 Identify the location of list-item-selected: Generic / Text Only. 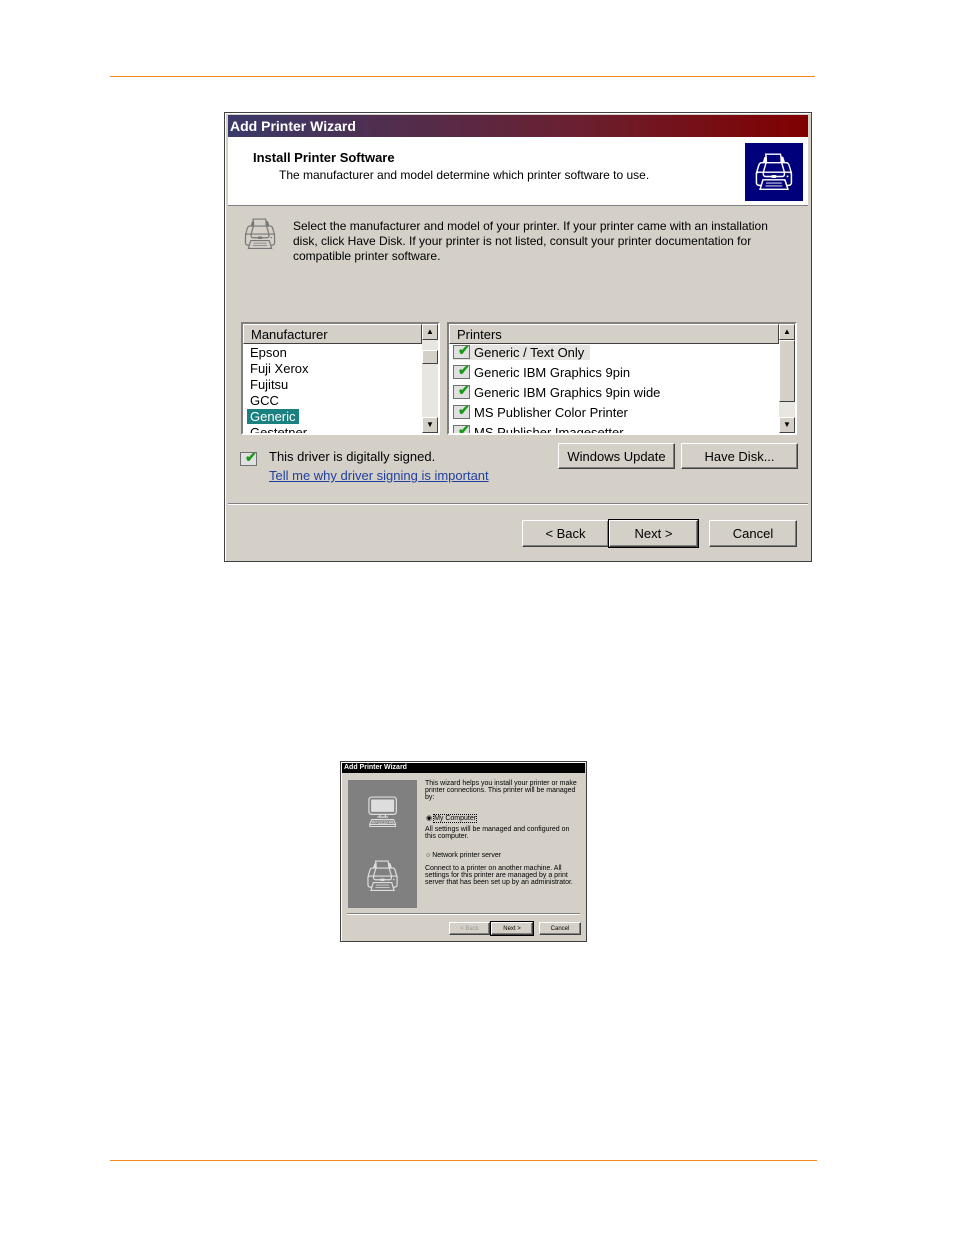
(522, 351).